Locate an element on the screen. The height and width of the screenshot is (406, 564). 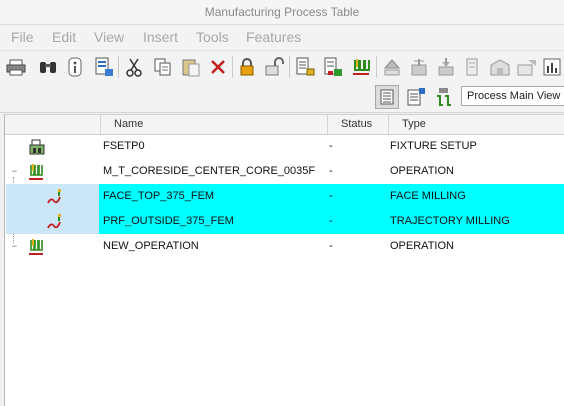
window-title: Manufacturing Process Table is located at coordinates (282, 12).